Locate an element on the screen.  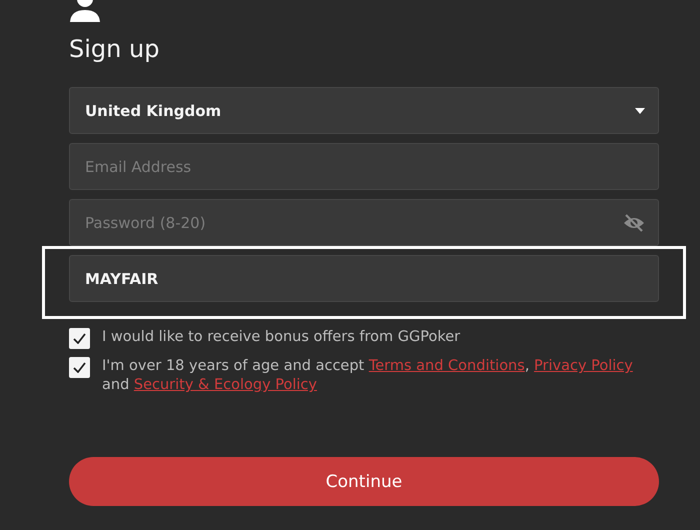
policy-link: Privacy Policy is located at coordinates (583, 366).